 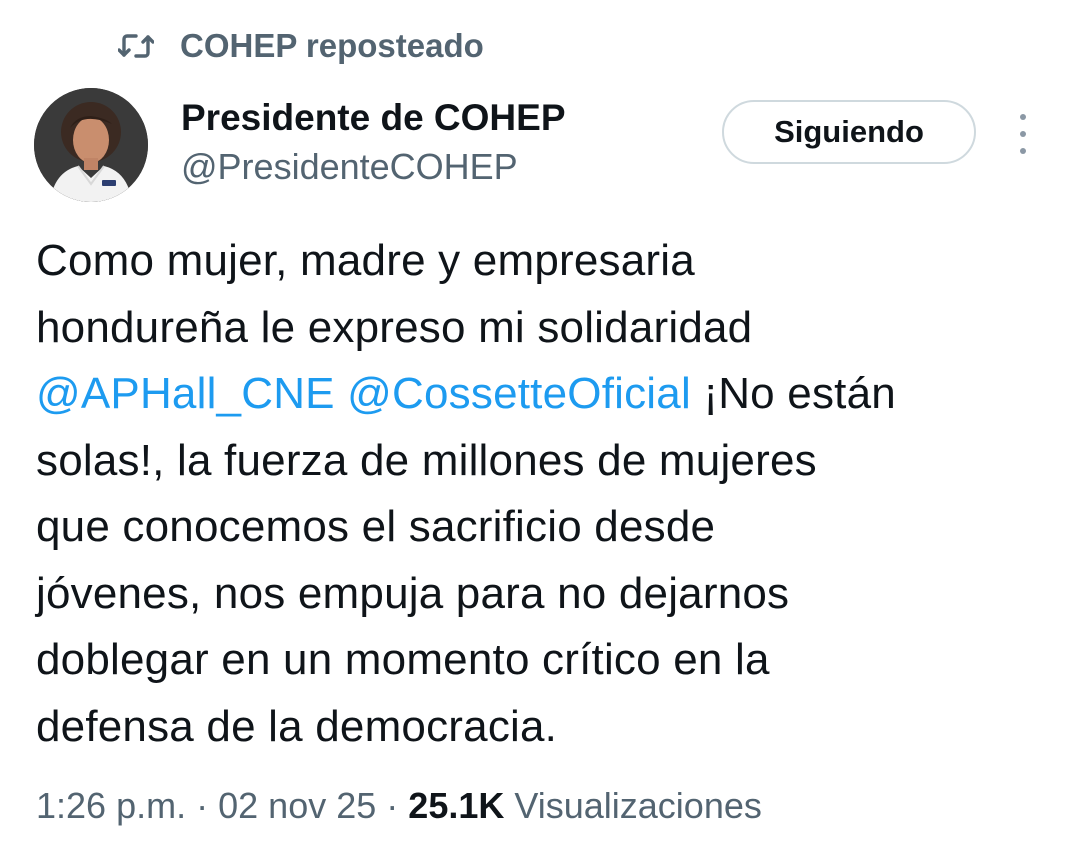 I want to click on tweet-line: solas!, la fuerza de millones de mujeres, so click(x=426, y=460).